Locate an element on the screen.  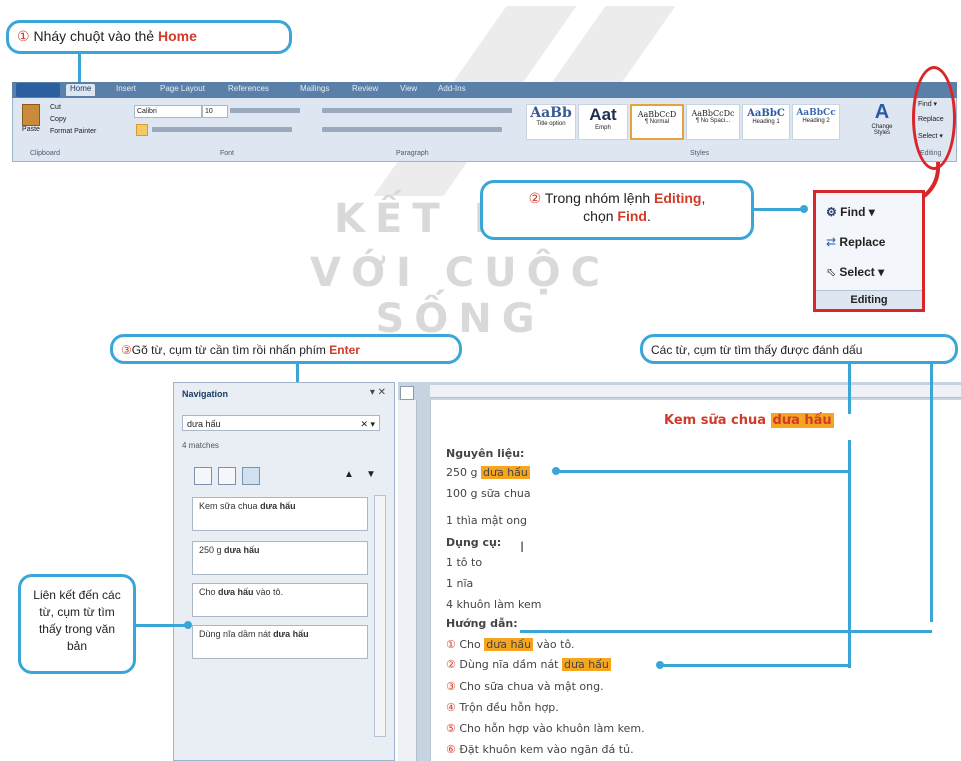
tool-line: 1 nĩa is located at coordinates (460, 583).